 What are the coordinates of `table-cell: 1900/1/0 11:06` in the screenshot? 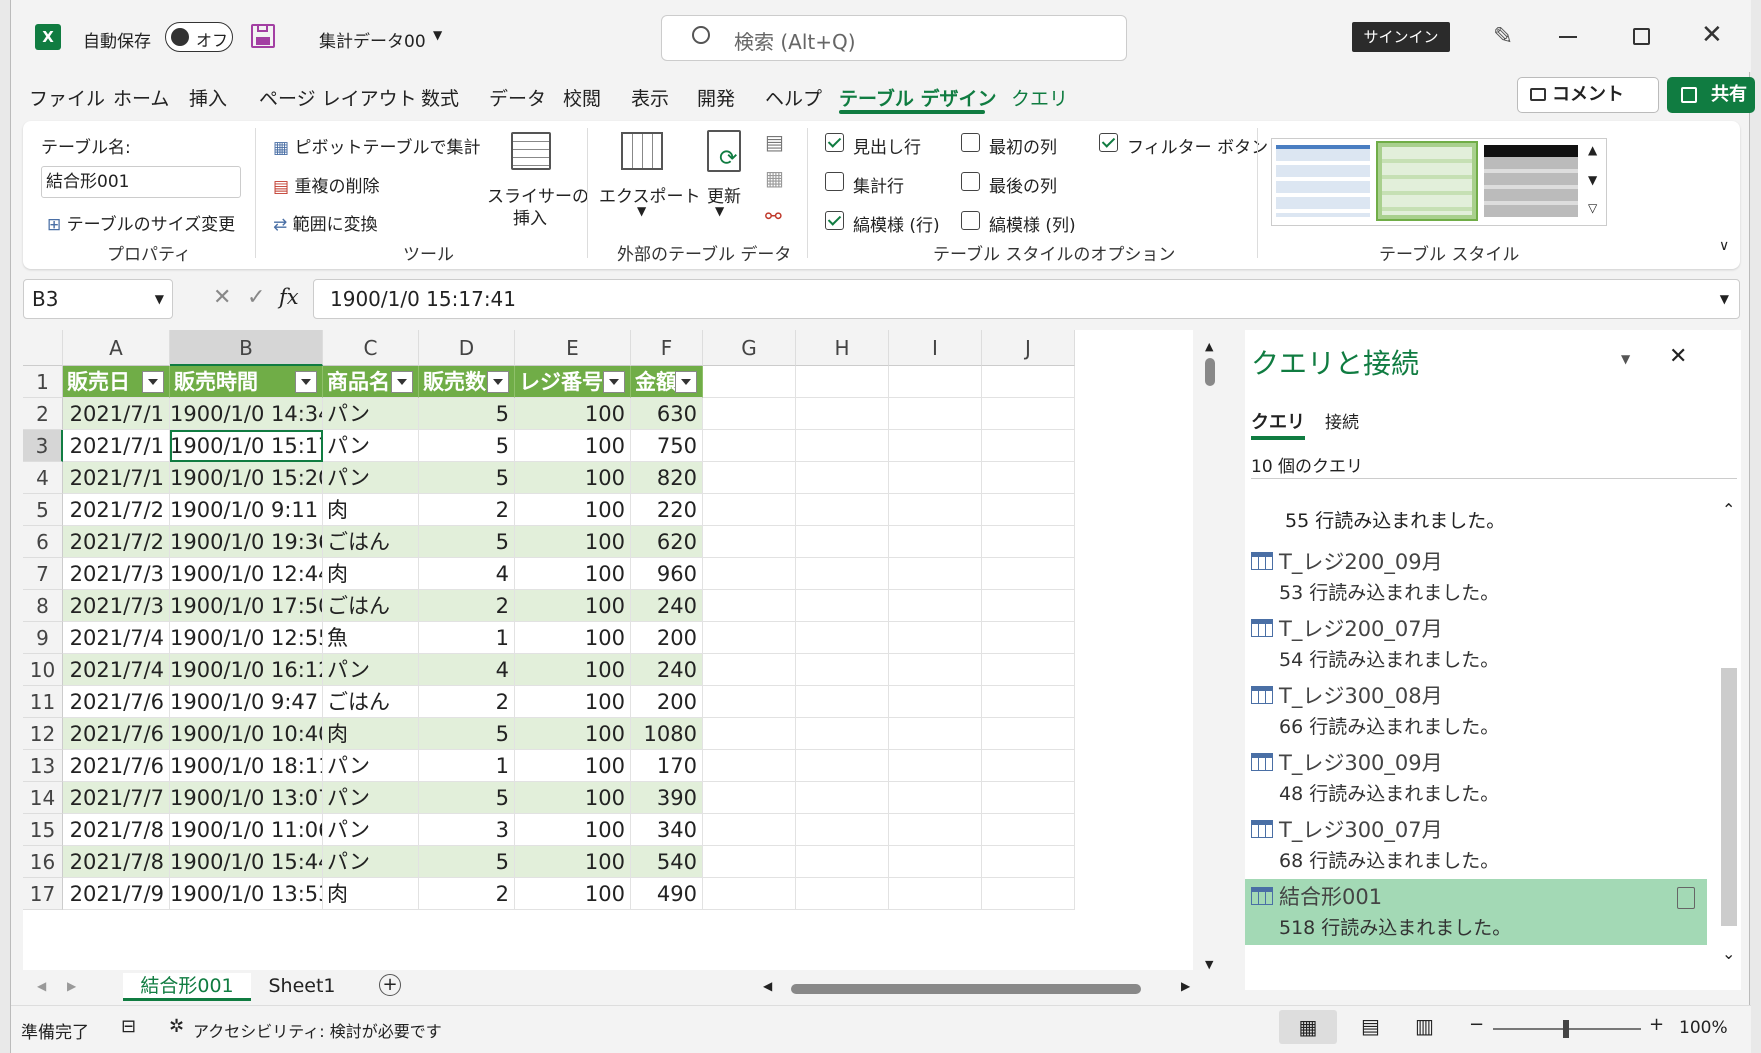 It's located at (246, 830).